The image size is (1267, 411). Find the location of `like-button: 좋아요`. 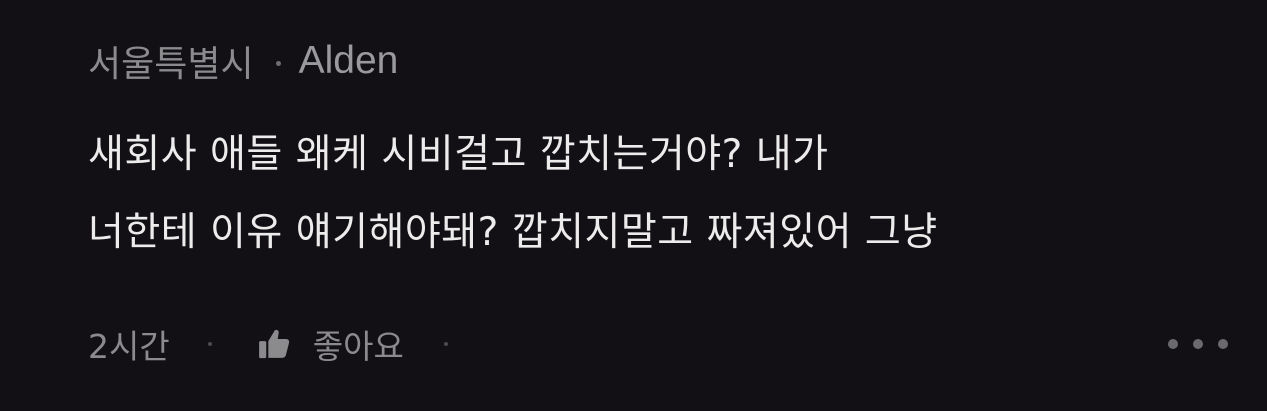

like-button: 좋아요 is located at coordinates (330, 344).